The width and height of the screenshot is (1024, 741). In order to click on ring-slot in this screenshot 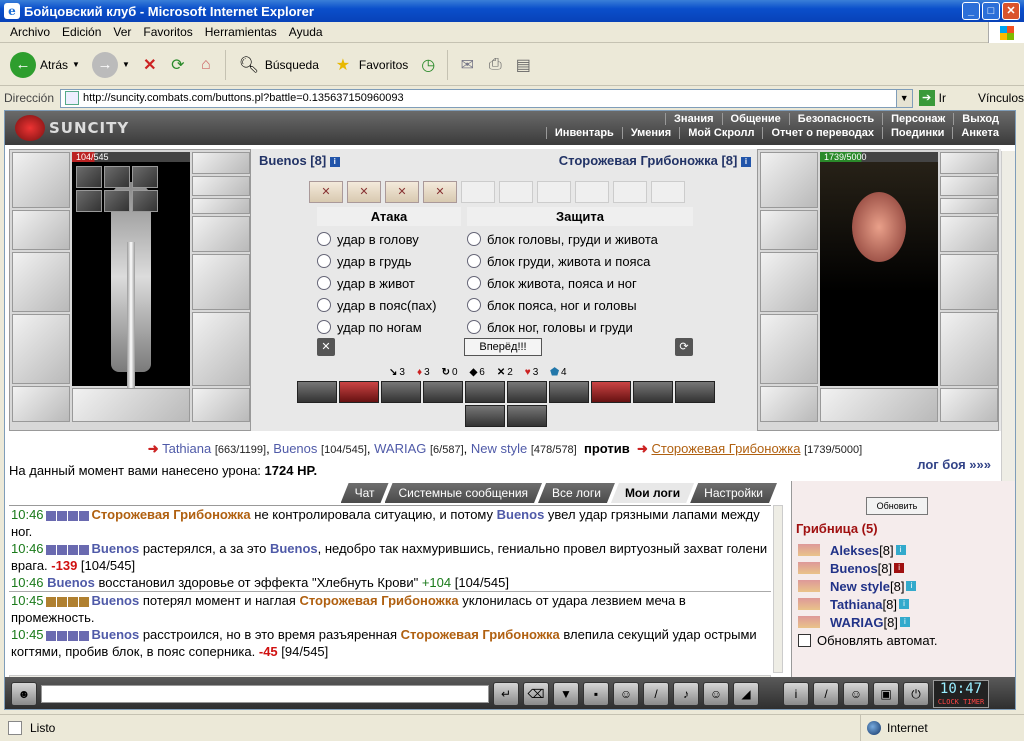, I will do `click(969, 206)`.